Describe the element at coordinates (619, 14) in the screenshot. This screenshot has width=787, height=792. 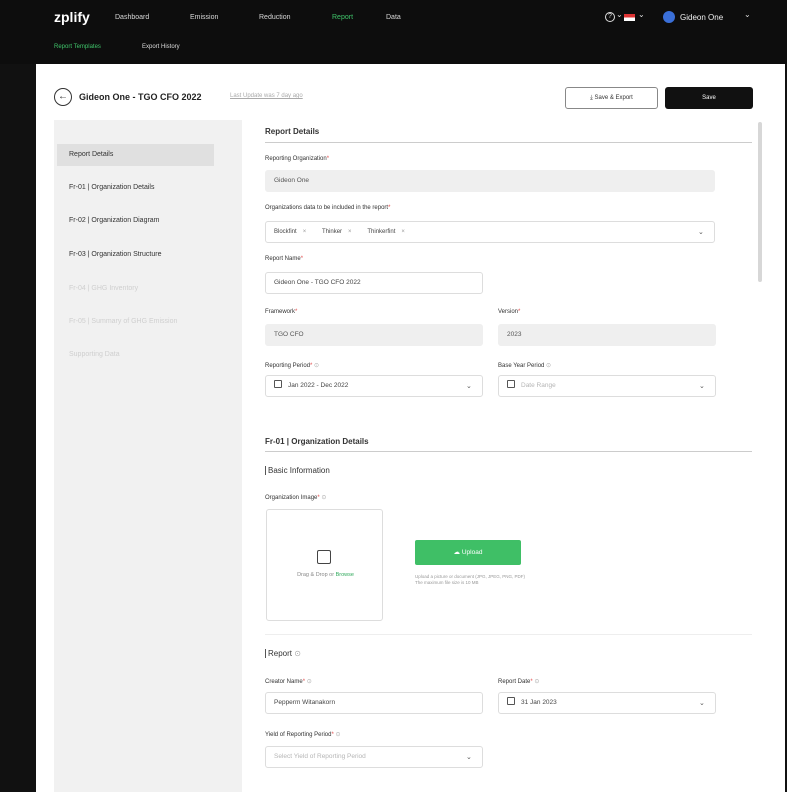
I see `help-chevron-icon: ⌄` at that location.